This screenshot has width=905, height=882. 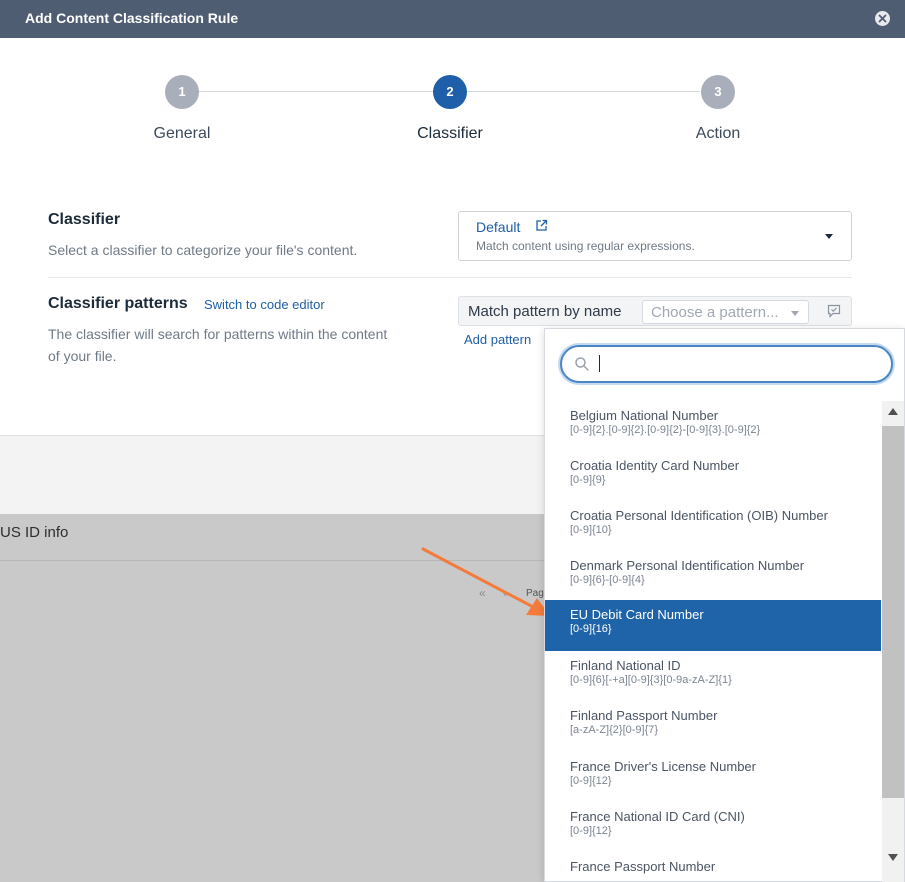 I want to click on pattern-option: France National ID Card (CNI) [0-9]{12}, so click(x=713, y=827).